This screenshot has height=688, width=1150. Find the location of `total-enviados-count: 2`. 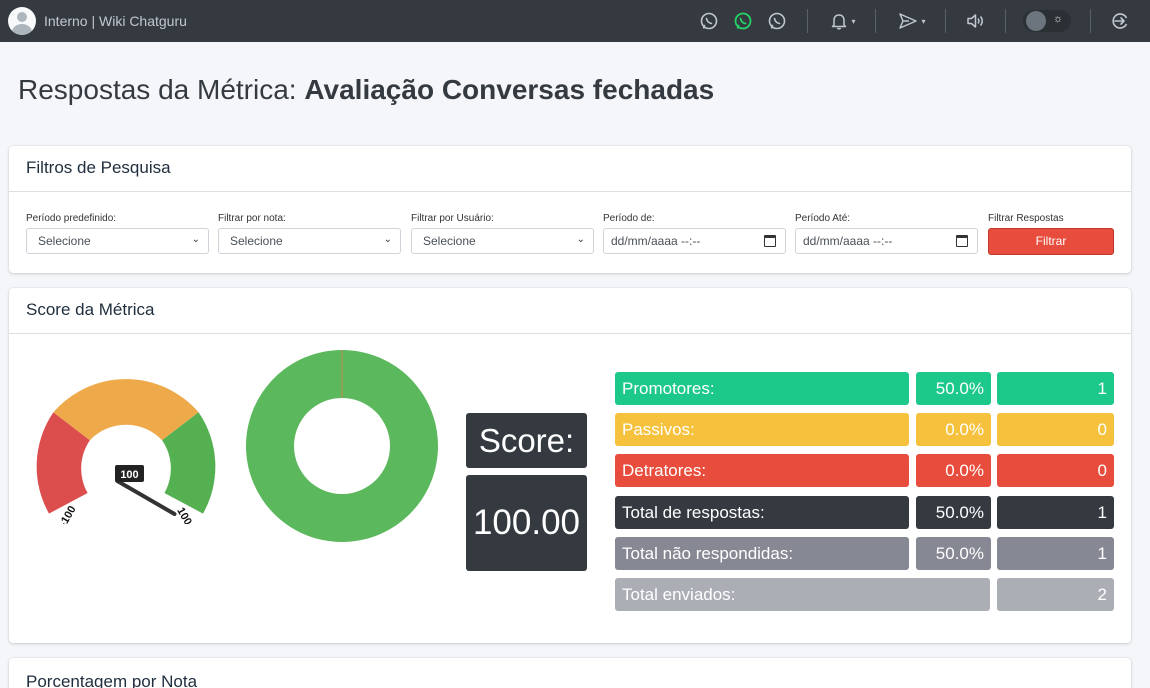

total-enviados-count: 2 is located at coordinates (1055, 594).